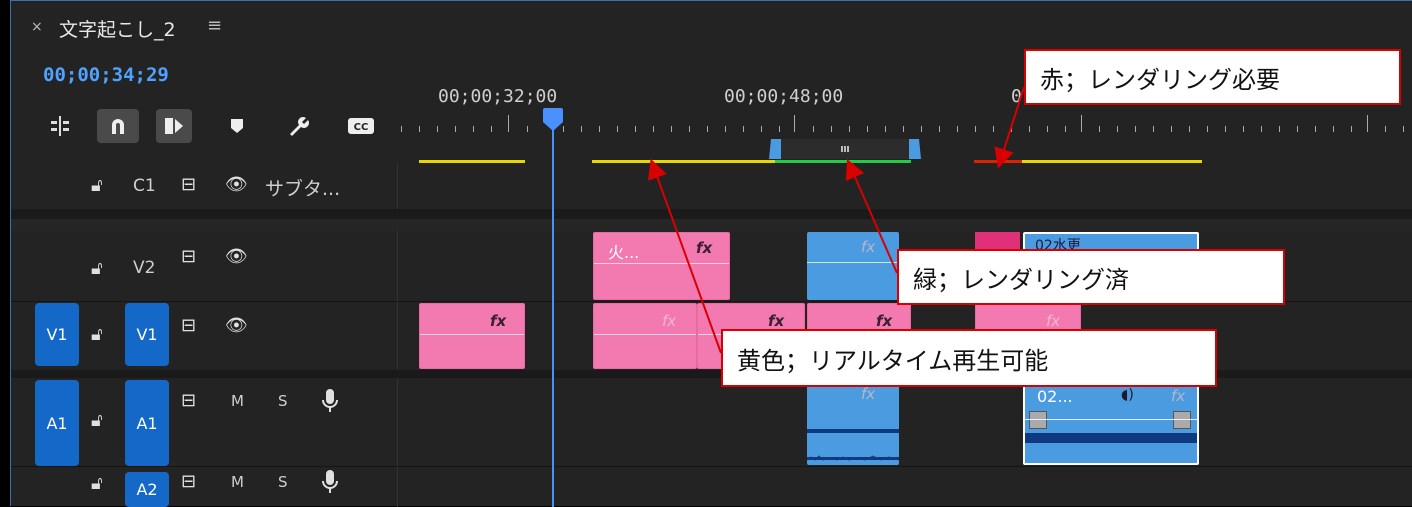 The width and height of the screenshot is (1412, 507). What do you see at coordinates (1212, 77) in the screenshot?
I see `callout-red-render: 赤；レンダリング必要` at bounding box center [1212, 77].